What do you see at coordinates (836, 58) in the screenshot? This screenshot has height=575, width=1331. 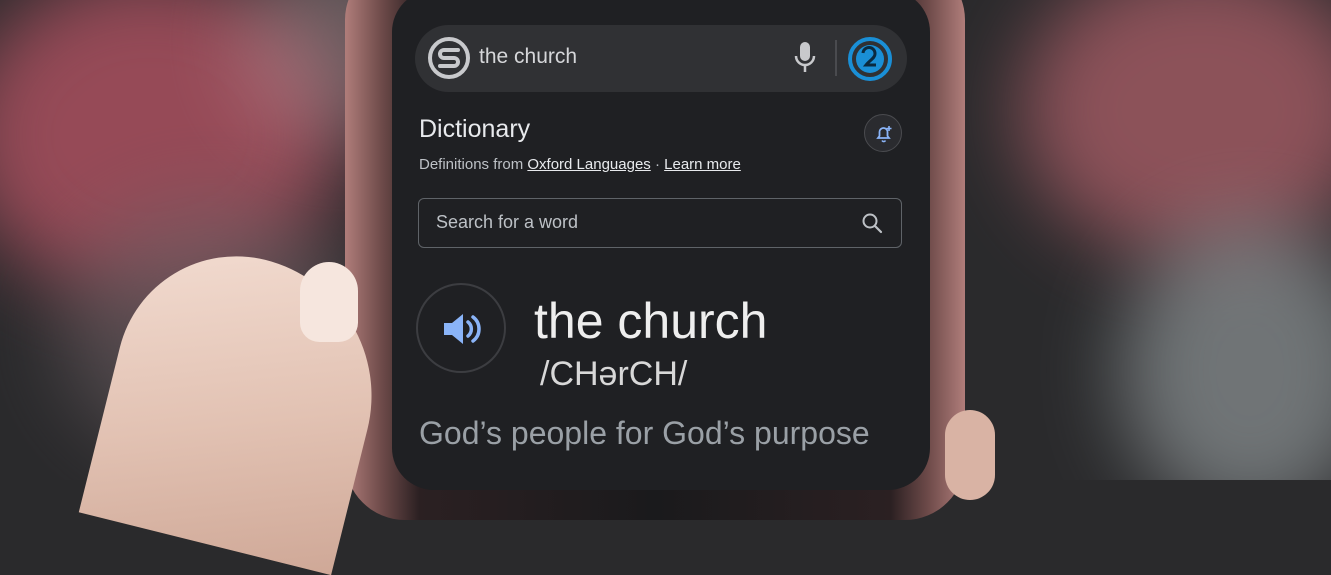 I see `search-bar-divider` at bounding box center [836, 58].